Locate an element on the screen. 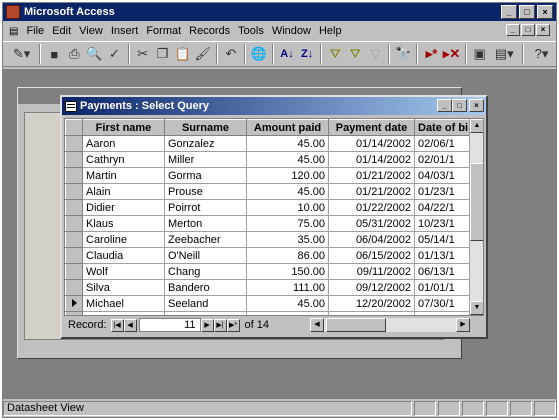  column-header: Payment date is located at coordinates (371, 127).